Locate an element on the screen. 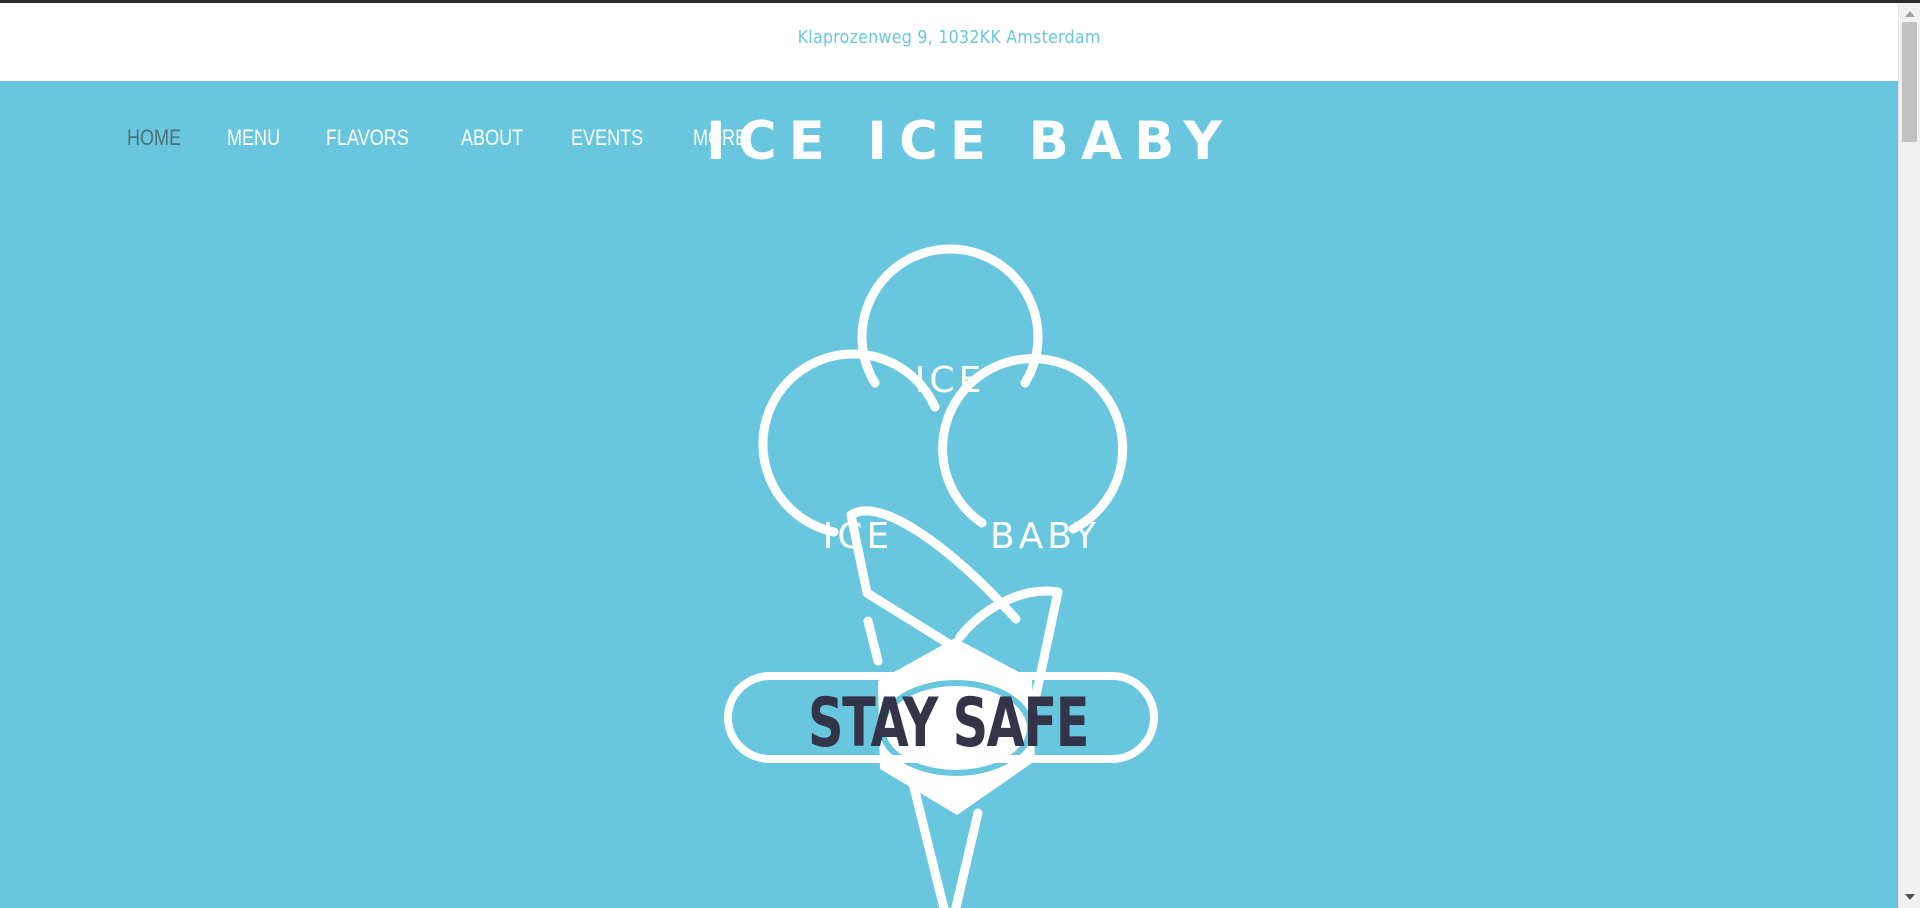 Image resolution: width=1920 pixels, height=908 pixels. page-scrollbar is located at coordinates (1909, 455).